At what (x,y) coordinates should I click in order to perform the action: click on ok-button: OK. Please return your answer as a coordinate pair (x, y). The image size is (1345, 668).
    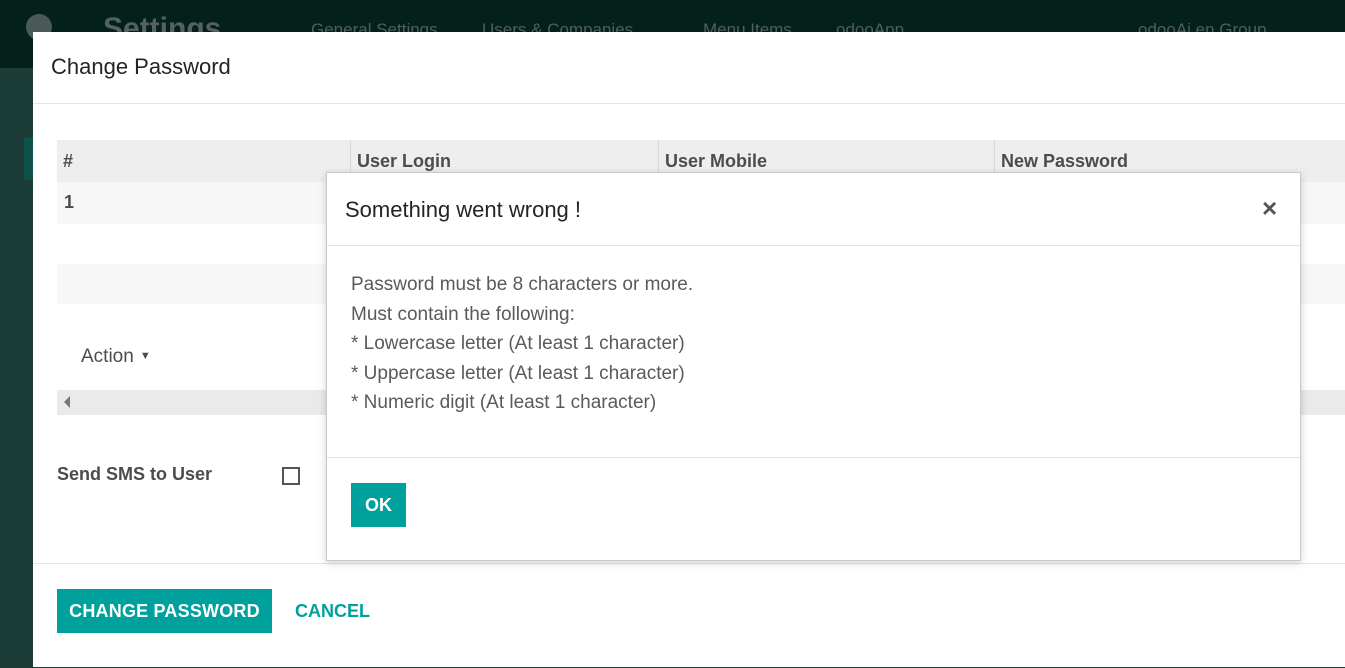
    Looking at the image, I should click on (378, 505).